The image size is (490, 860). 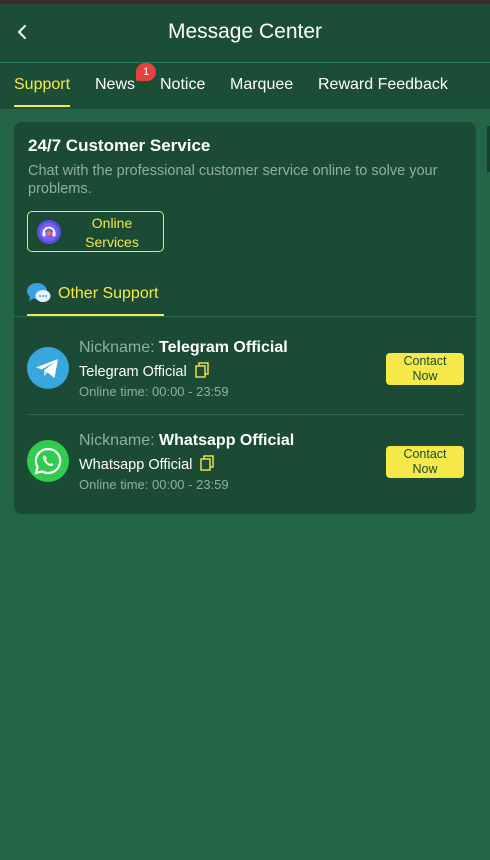 I want to click on other-support-label: Other Support, so click(x=108, y=293).